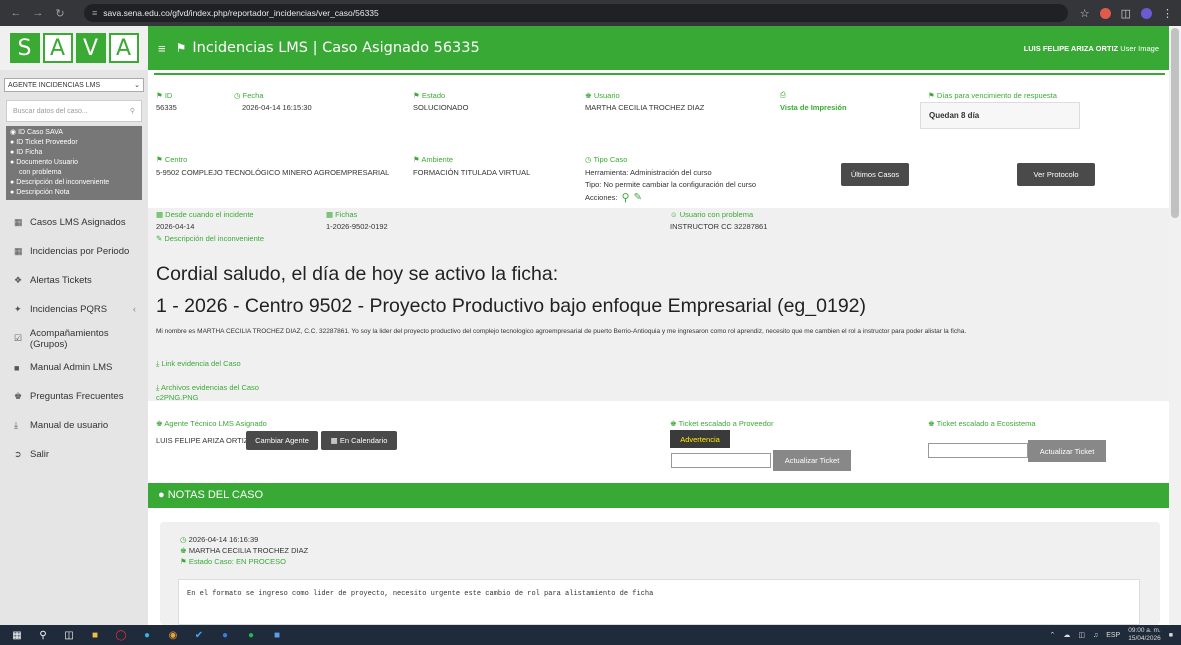  What do you see at coordinates (437, 159) in the screenshot?
I see `ambiente-label-text: Ambiente` at bounding box center [437, 159].